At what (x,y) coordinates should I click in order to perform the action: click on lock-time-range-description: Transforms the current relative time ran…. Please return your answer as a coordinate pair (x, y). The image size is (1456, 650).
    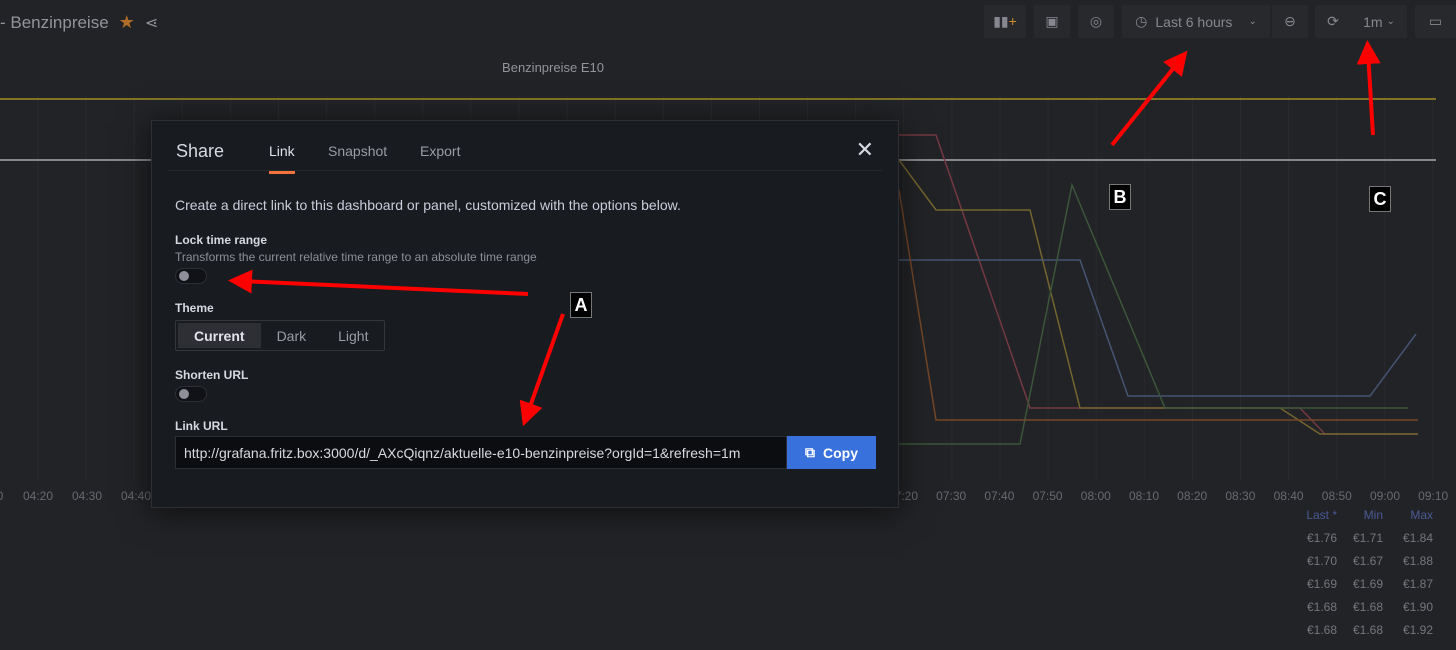
    Looking at the image, I should click on (356, 257).